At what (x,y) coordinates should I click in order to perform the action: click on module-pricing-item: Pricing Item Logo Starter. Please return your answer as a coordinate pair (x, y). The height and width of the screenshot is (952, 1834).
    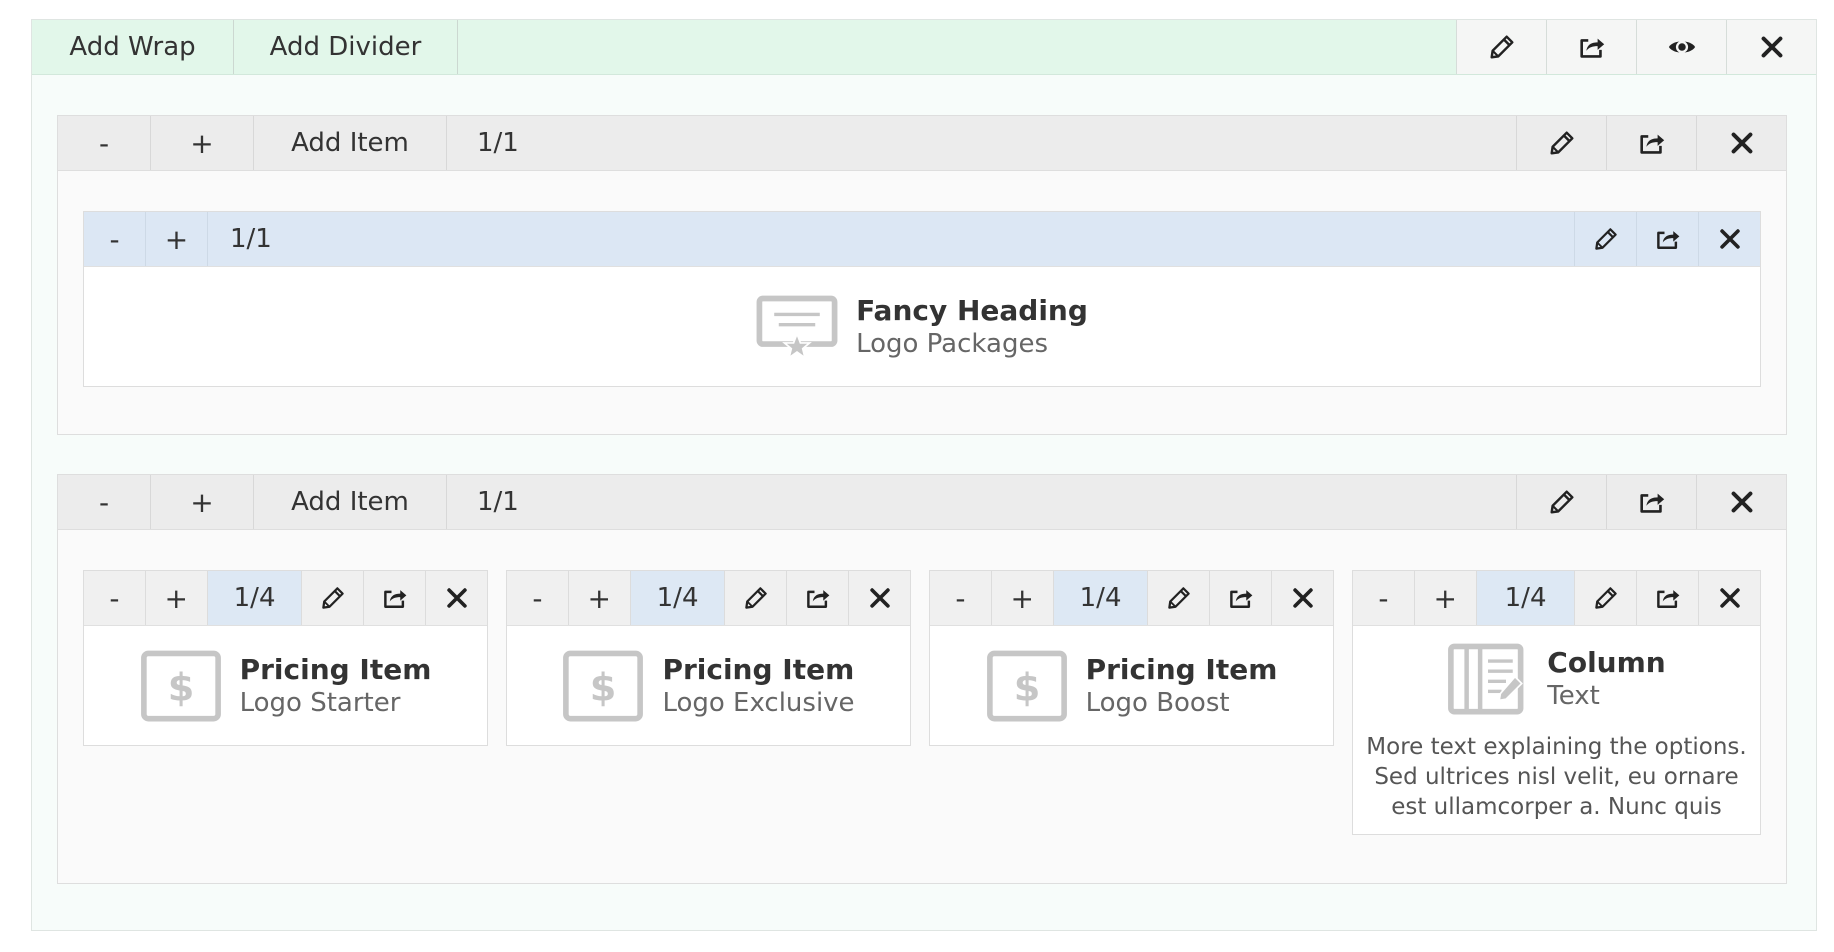
    Looking at the image, I should click on (285, 685).